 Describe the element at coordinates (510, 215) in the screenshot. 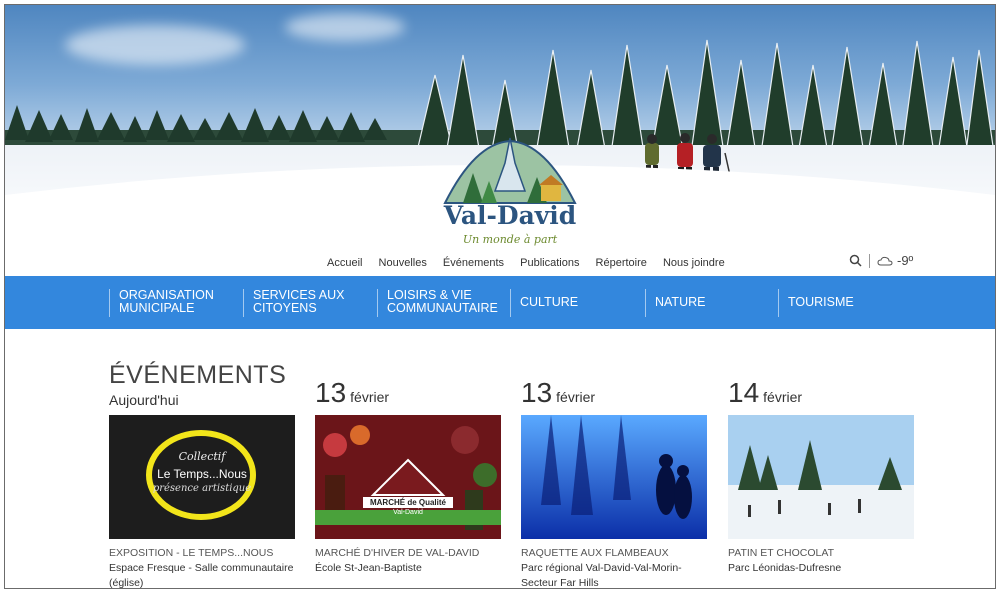

I see `logo-name: Val-David` at that location.